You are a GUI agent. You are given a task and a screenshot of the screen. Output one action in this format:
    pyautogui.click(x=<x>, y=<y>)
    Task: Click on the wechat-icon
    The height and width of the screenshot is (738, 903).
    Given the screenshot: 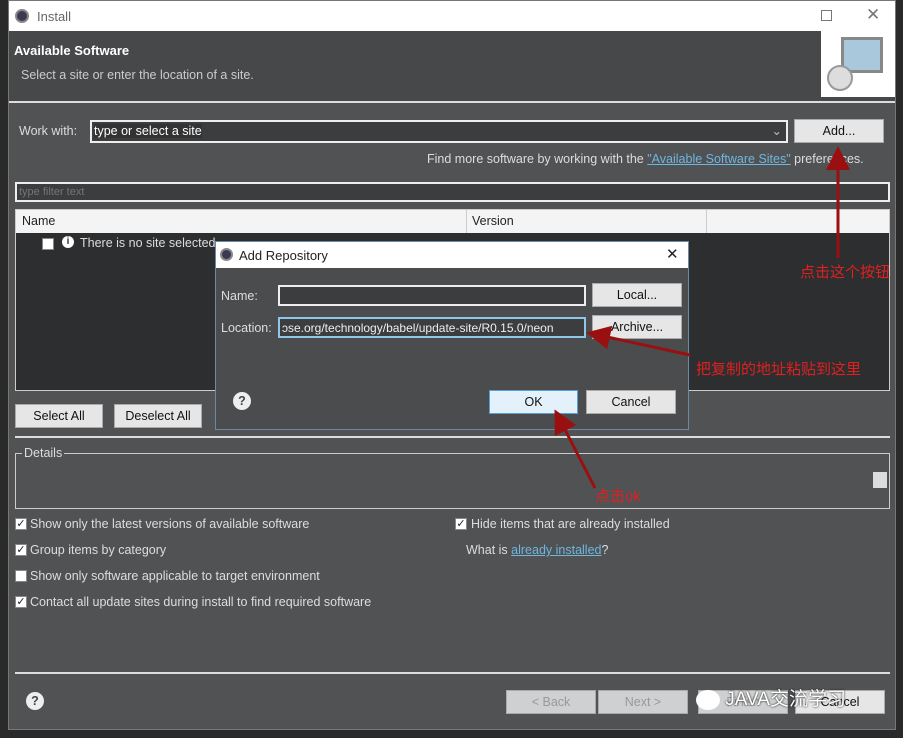 What is the action you would take?
    pyautogui.click(x=708, y=699)
    